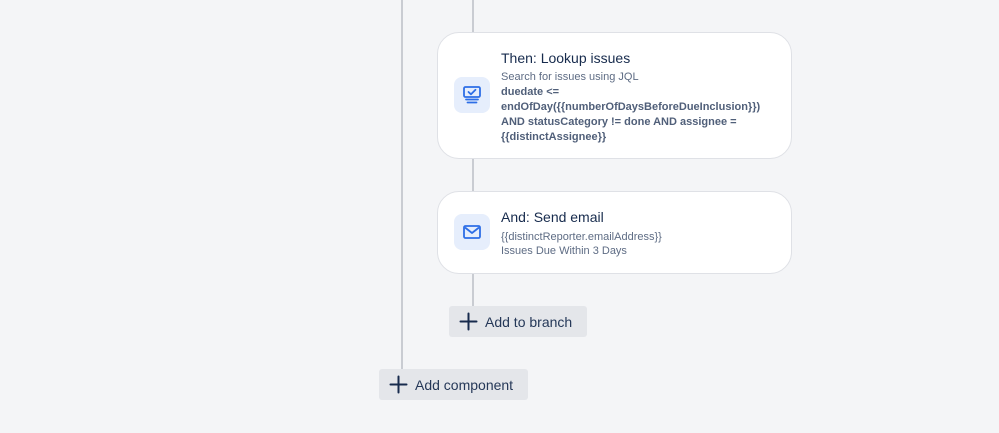 The image size is (999, 433). What do you see at coordinates (552, 217) in the screenshot?
I see `send-email-title: And: Send email` at bounding box center [552, 217].